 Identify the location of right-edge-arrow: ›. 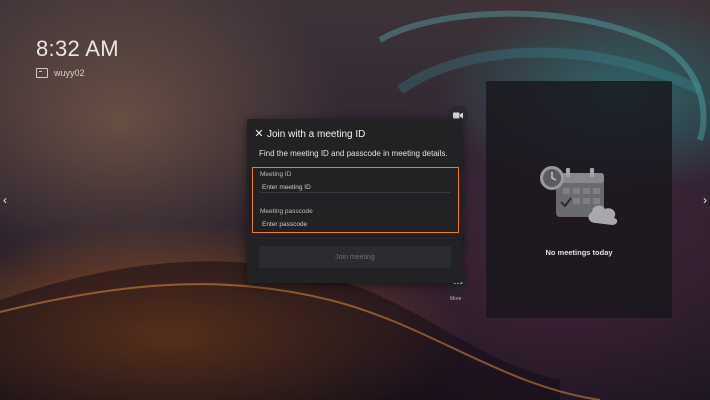
(705, 200).